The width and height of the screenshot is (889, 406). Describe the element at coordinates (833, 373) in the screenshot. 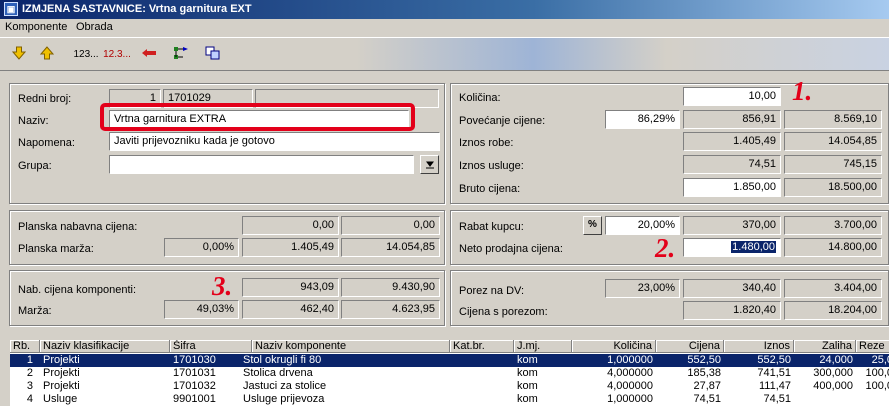

I see `cell-zaliha: 300,000` at that location.